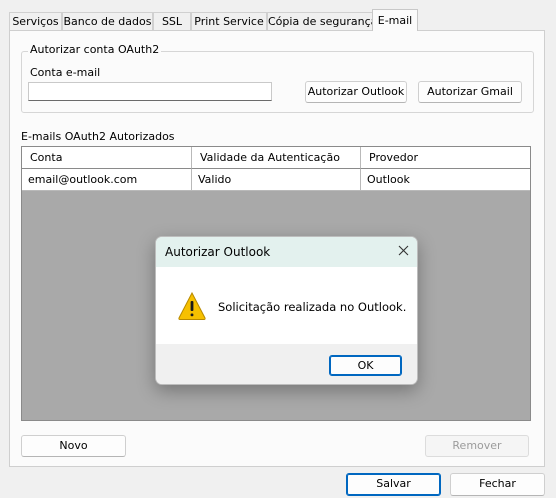 This screenshot has height=498, width=556. I want to click on remove-button: Remover, so click(477, 446).